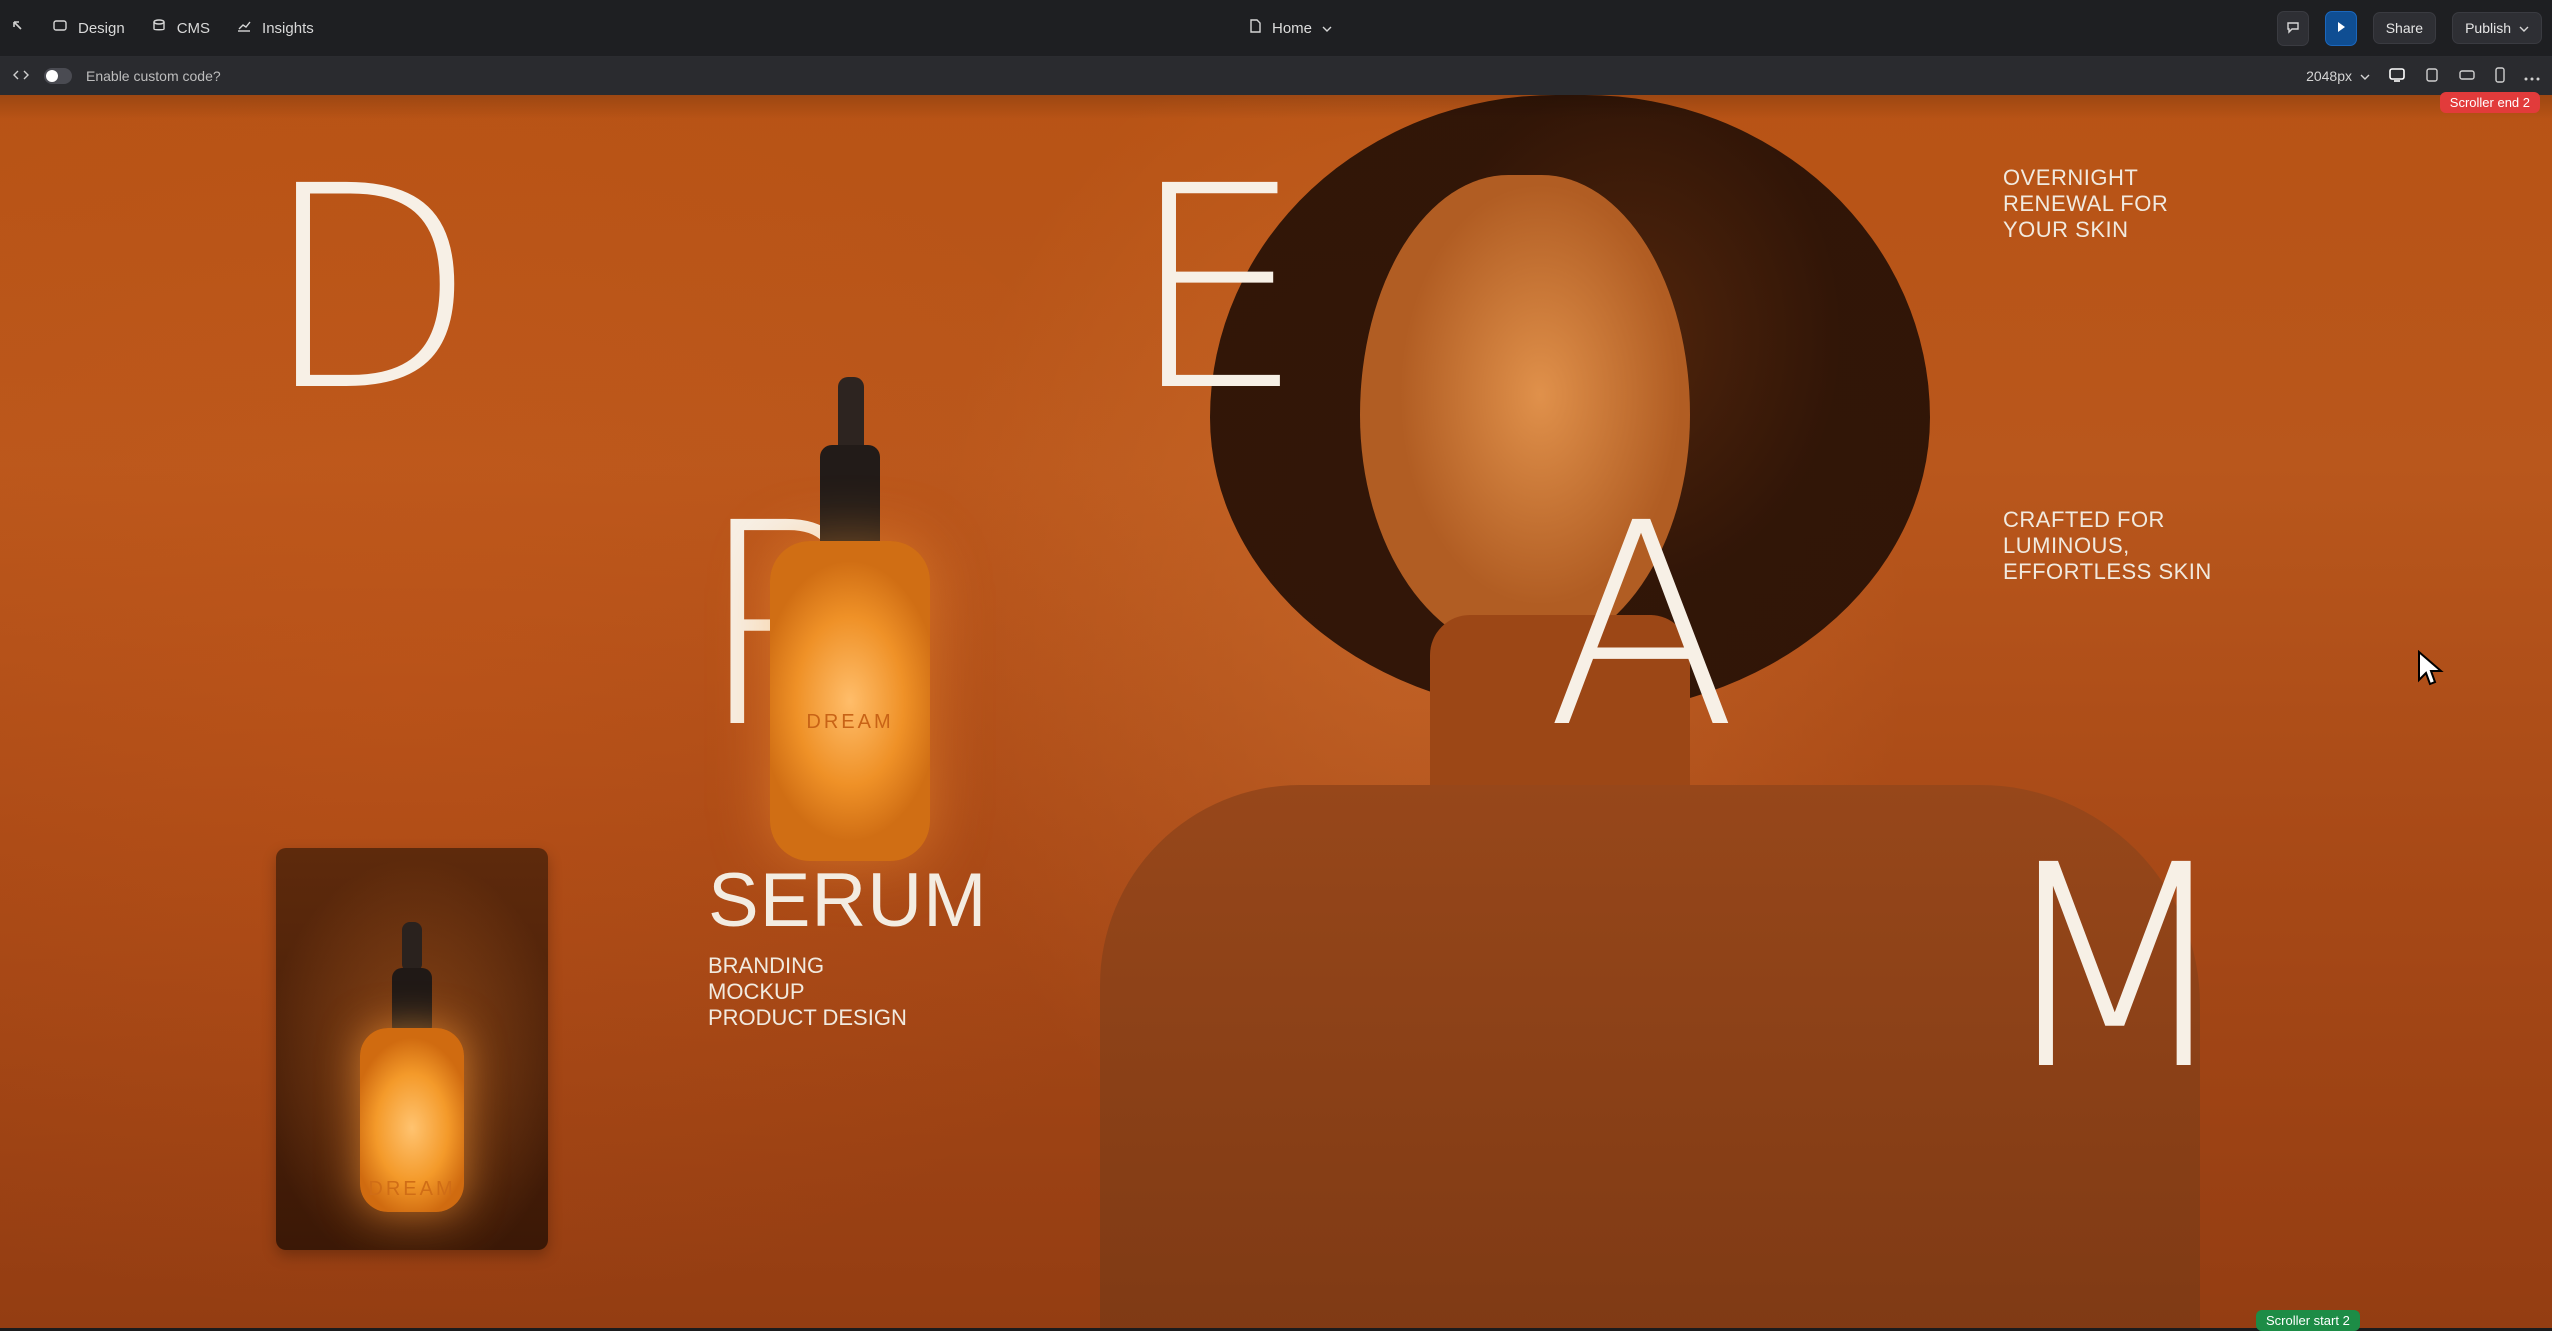 This screenshot has width=2552, height=1331. What do you see at coordinates (412, 1189) in the screenshot?
I see `bottle-label: DREAM` at bounding box center [412, 1189].